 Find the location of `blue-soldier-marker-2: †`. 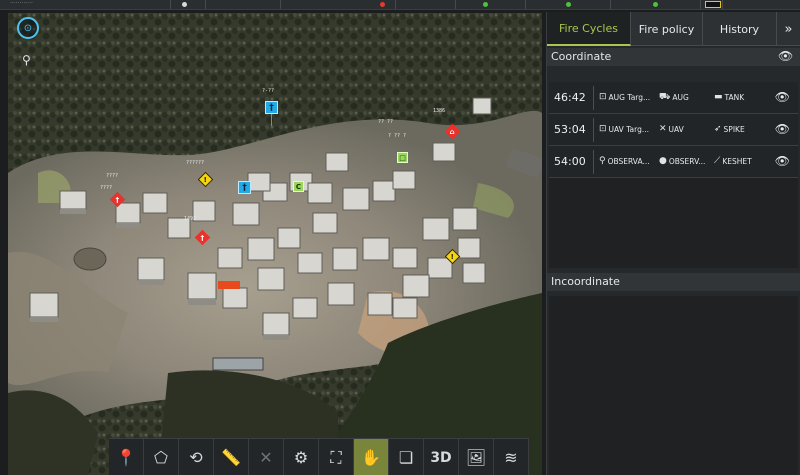

blue-soldier-marker-2: † is located at coordinates (244, 187).